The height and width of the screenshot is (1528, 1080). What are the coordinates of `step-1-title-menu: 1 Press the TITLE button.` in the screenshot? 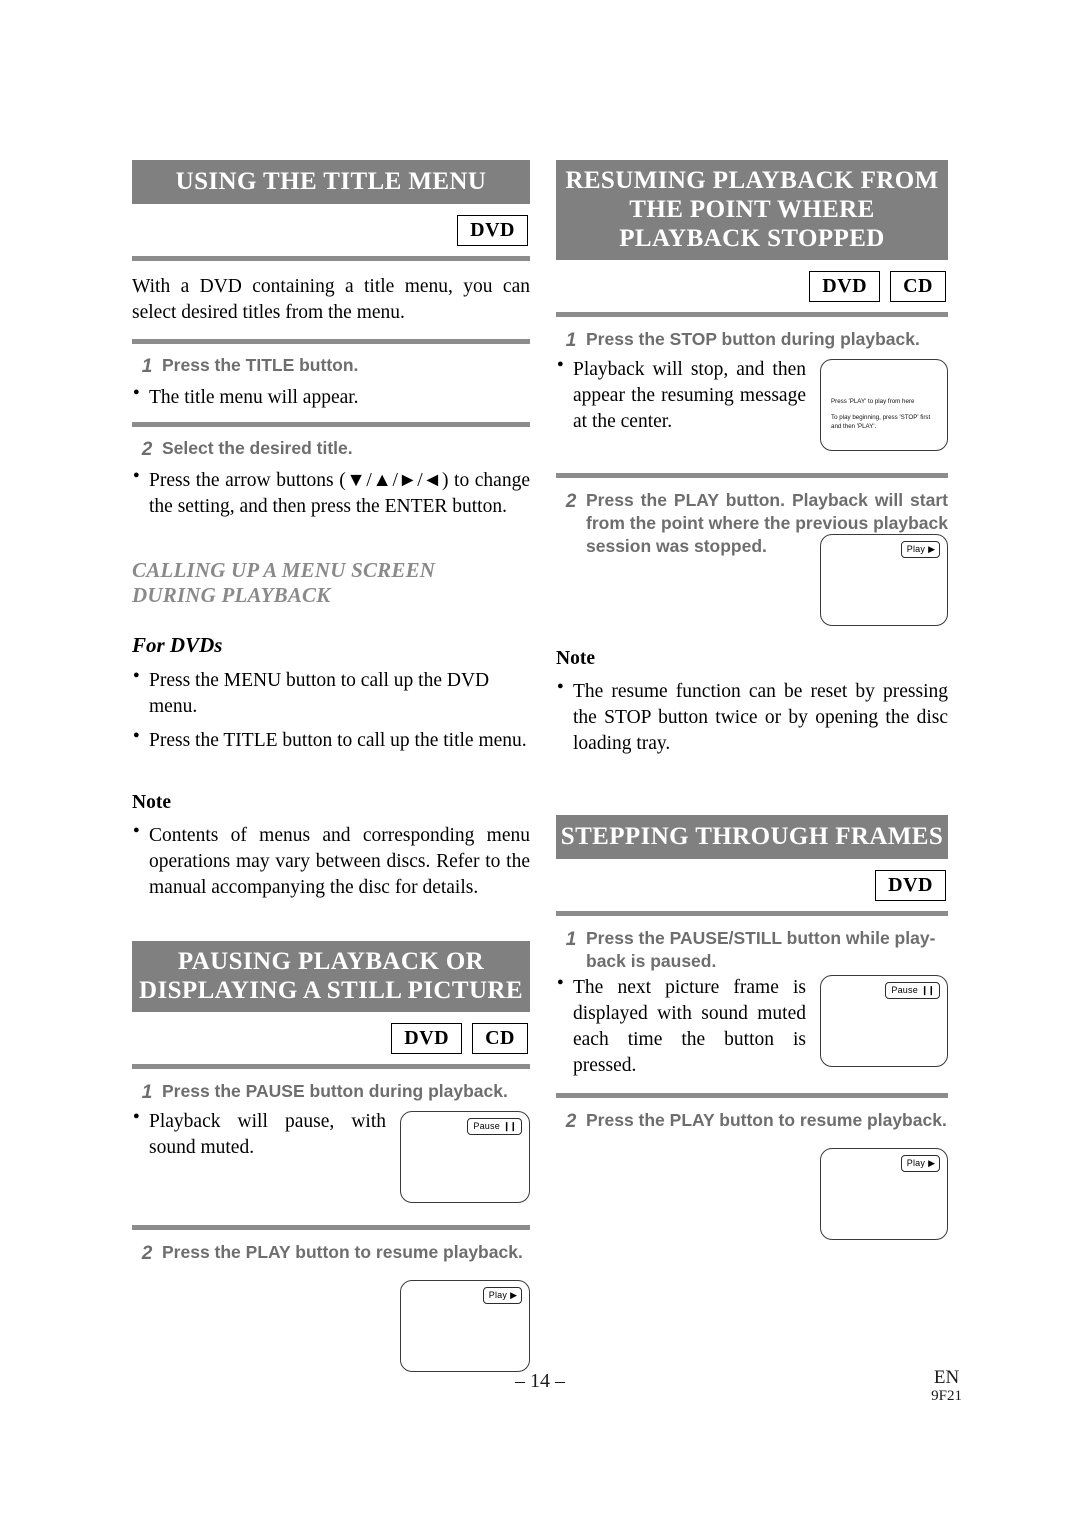 It's located at (331, 366).